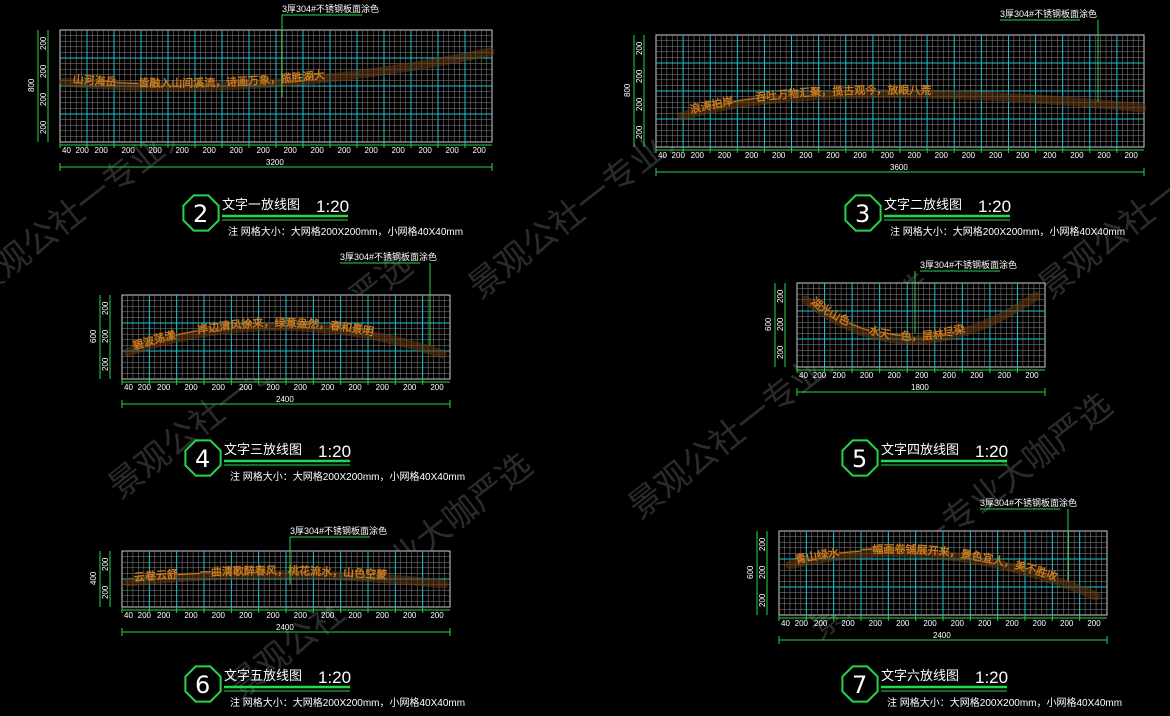 This screenshot has height=716, width=1170. I want to click on detail-number: 2, so click(200, 214).